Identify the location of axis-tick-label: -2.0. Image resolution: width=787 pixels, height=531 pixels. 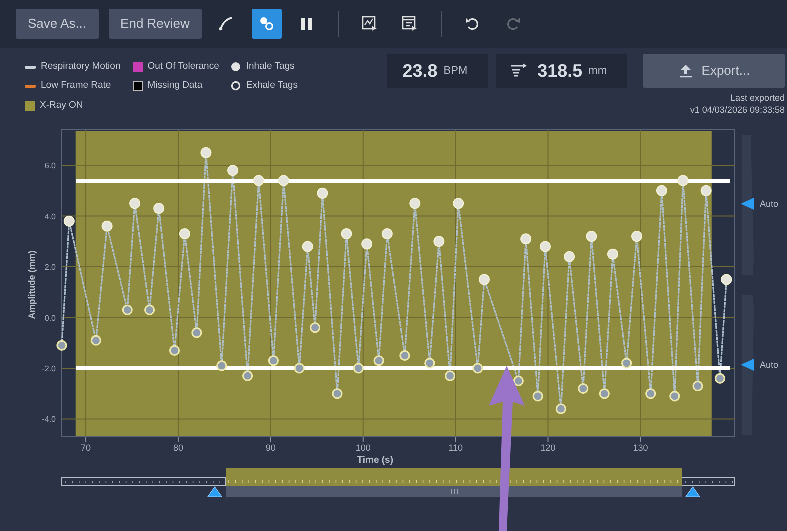
(49, 369).